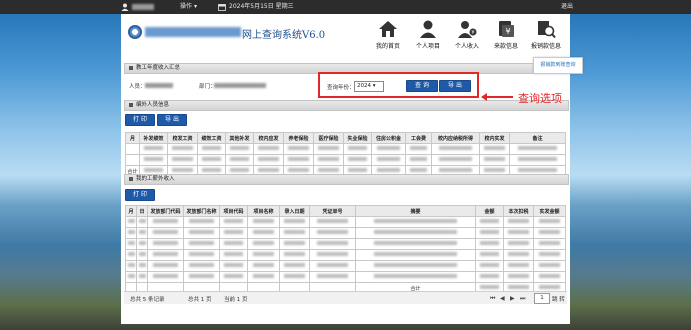  I want to click on next-page-icon: ▶, so click(512, 298).